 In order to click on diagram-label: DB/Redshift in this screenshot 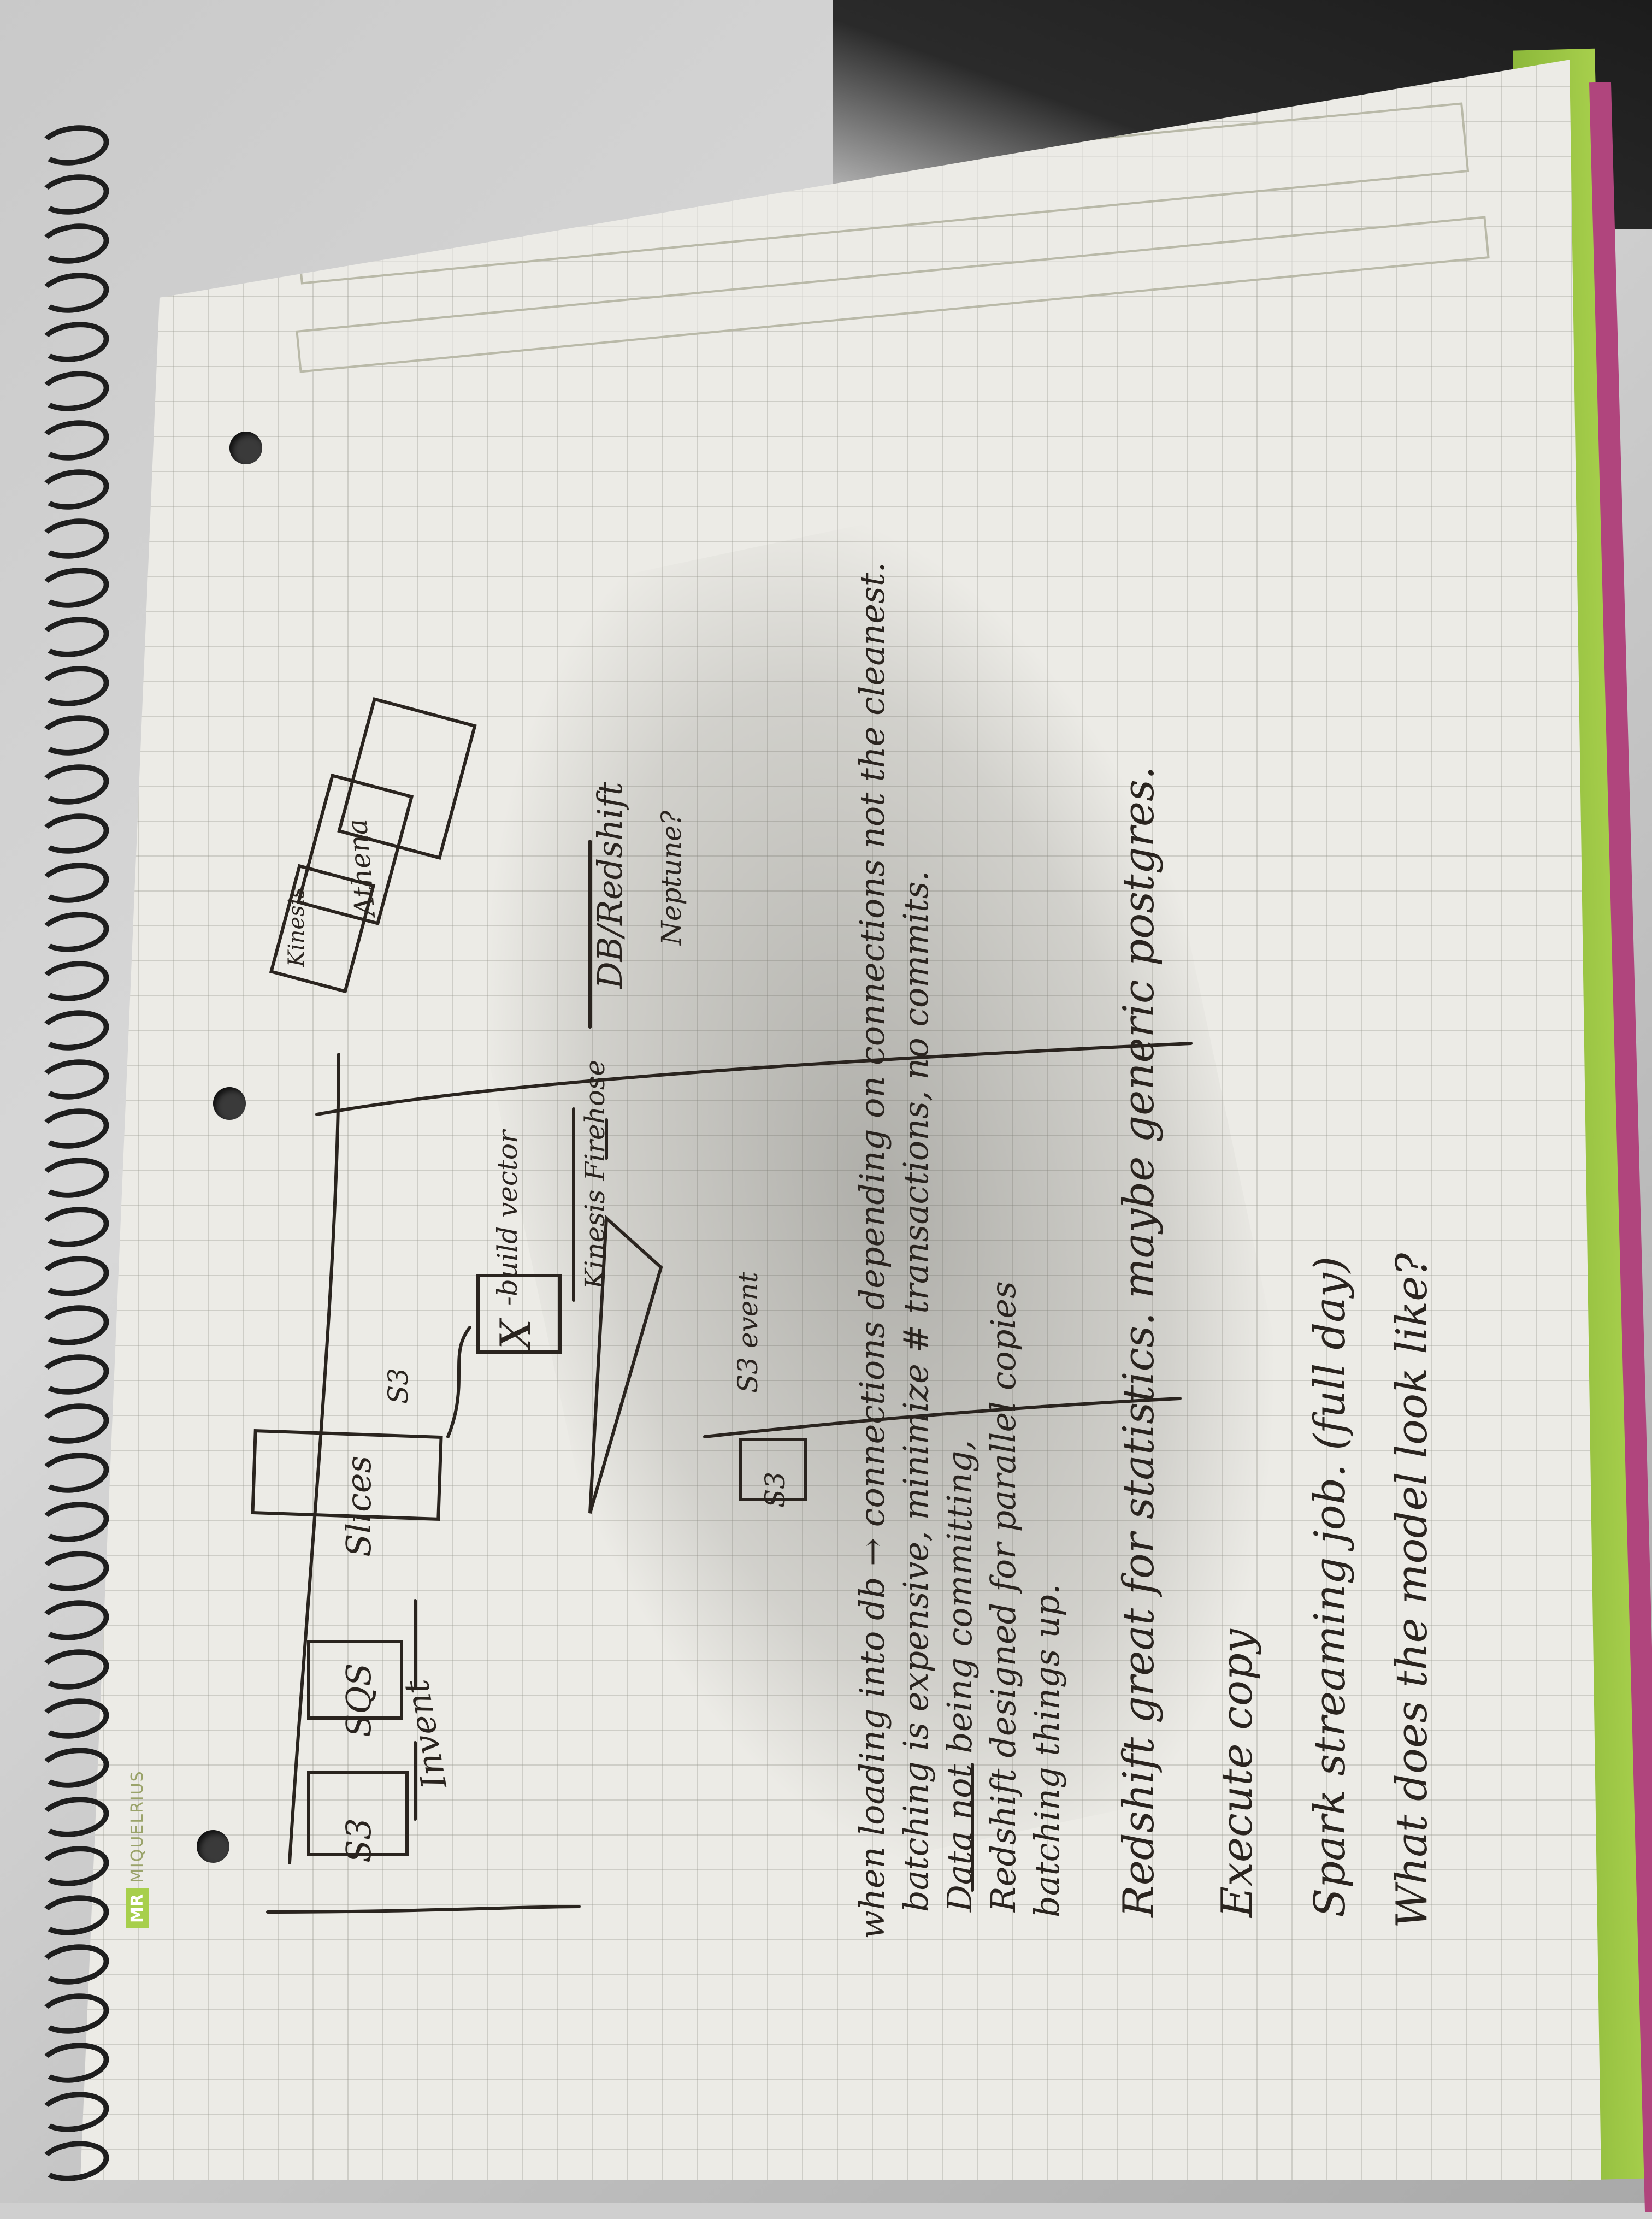, I will do `click(610, 885)`.